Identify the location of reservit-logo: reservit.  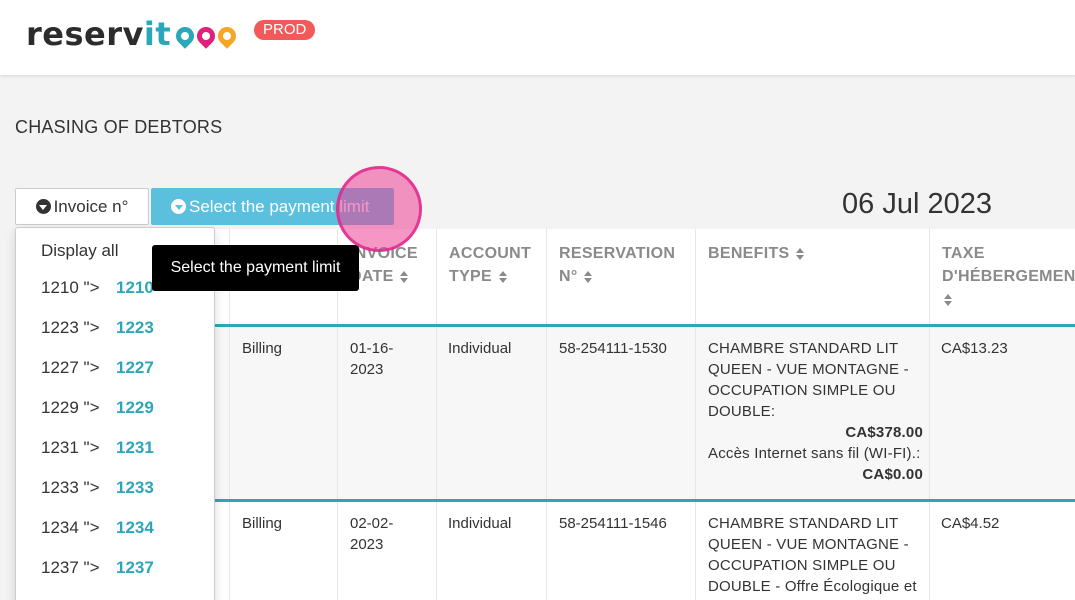
(133, 34).